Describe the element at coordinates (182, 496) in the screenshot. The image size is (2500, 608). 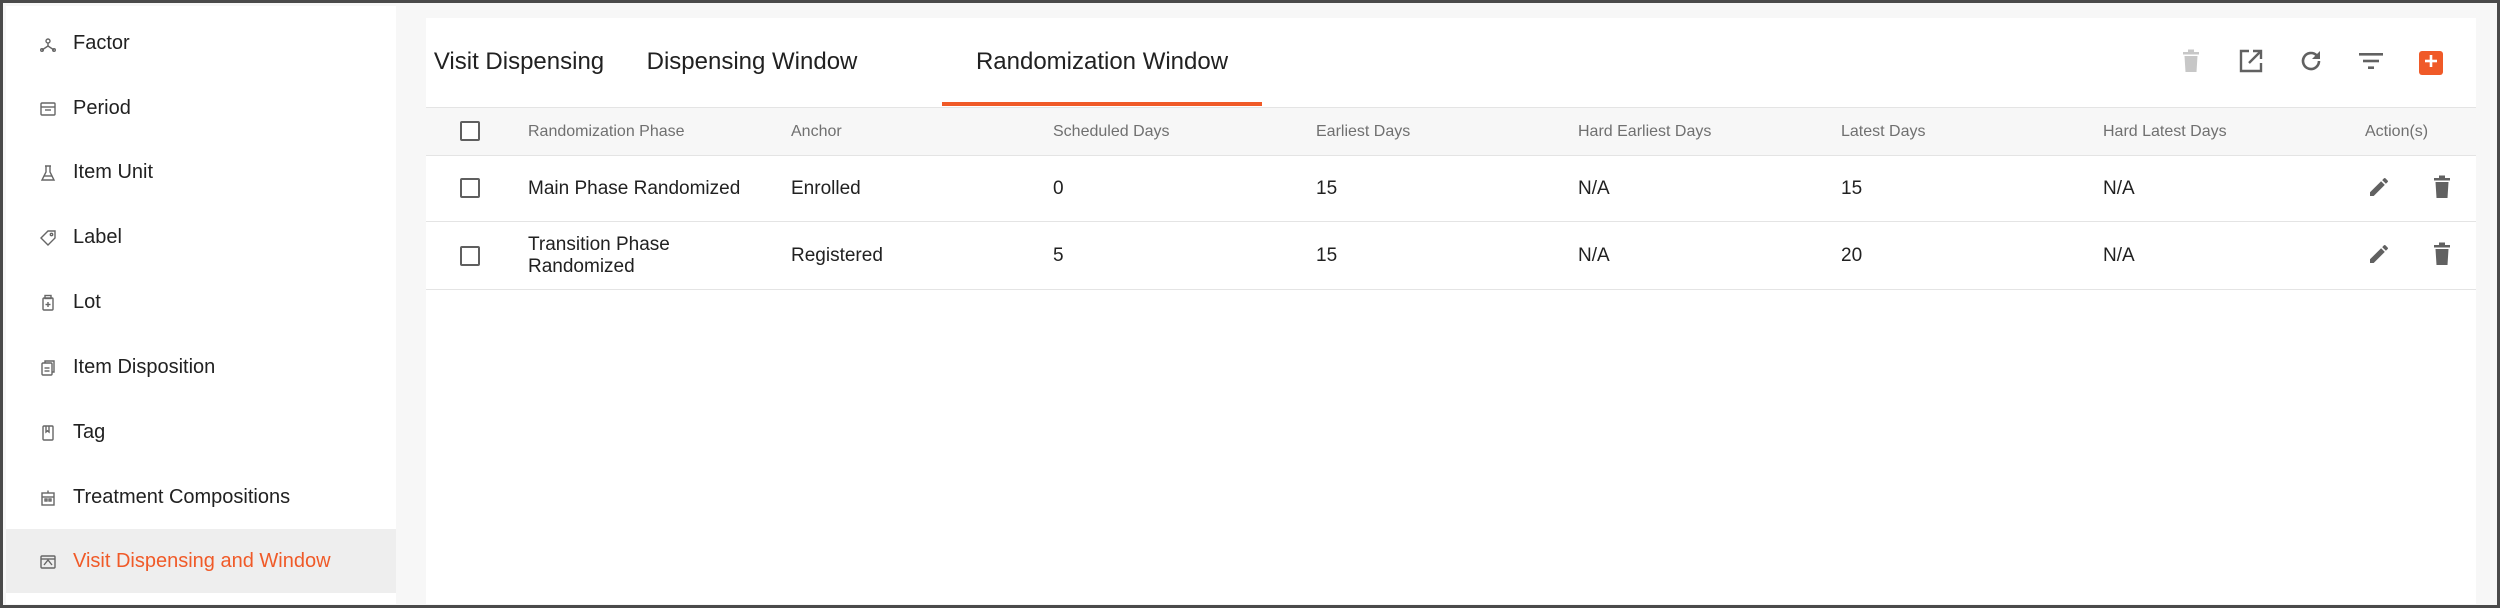
I see `sidebar-item-label: Treatment Compositions` at that location.